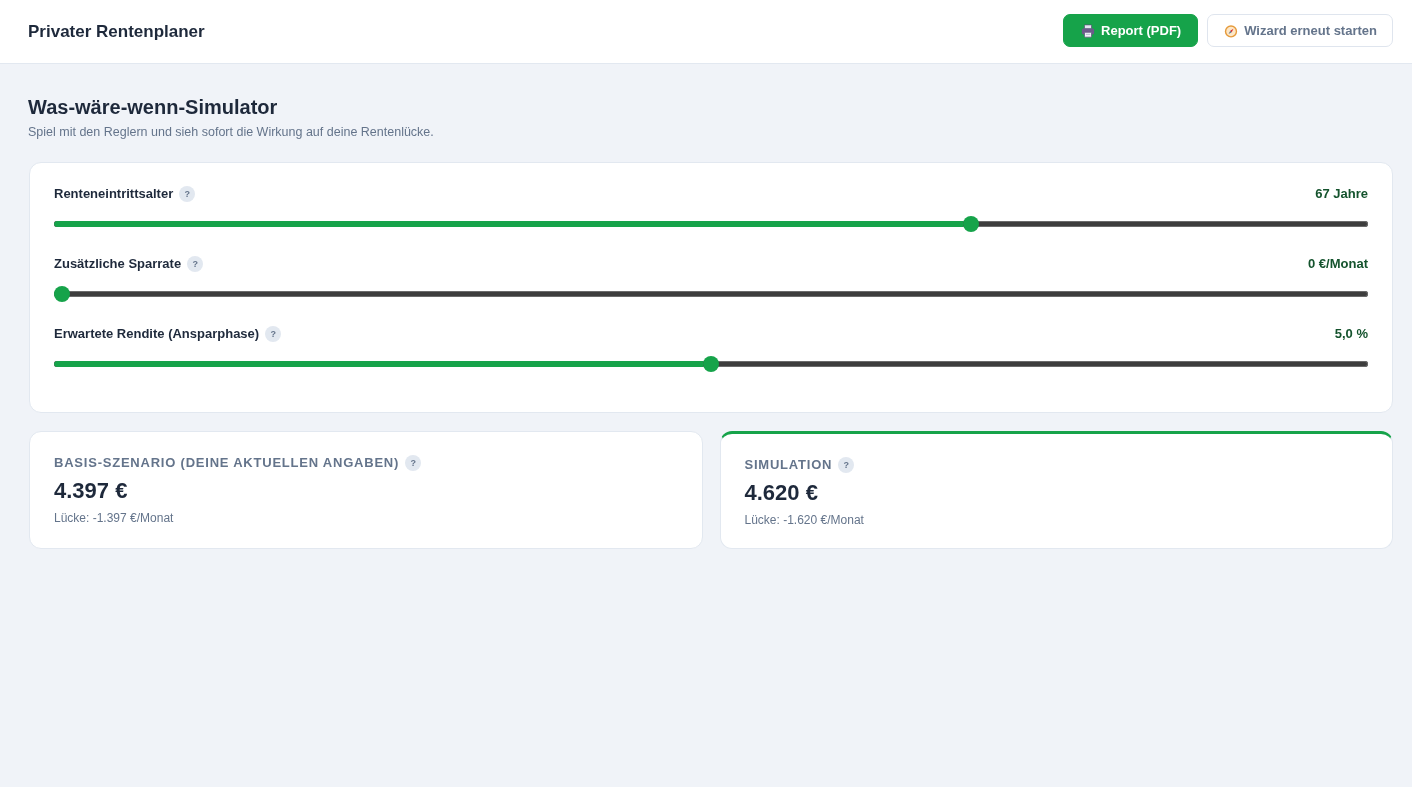 Image resolution: width=1412 pixels, height=787 pixels. I want to click on slider-value: 67 Jahre, so click(1341, 193).